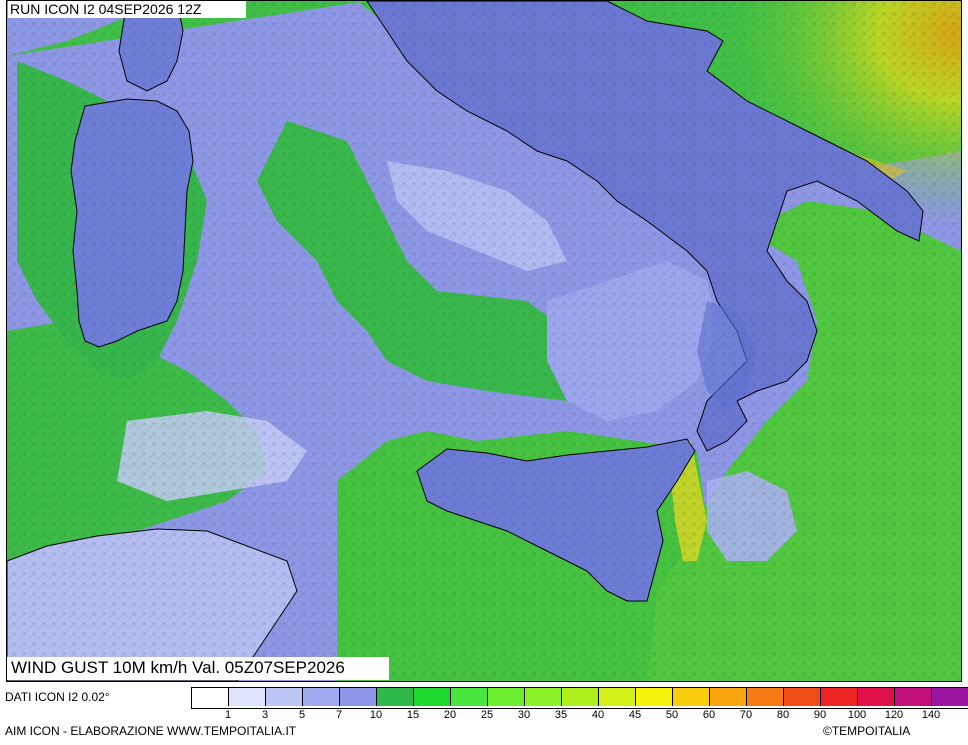 This screenshot has height=745, width=968. Describe the element at coordinates (931, 715) in the screenshot. I see `scale-tick-label: 140` at that location.